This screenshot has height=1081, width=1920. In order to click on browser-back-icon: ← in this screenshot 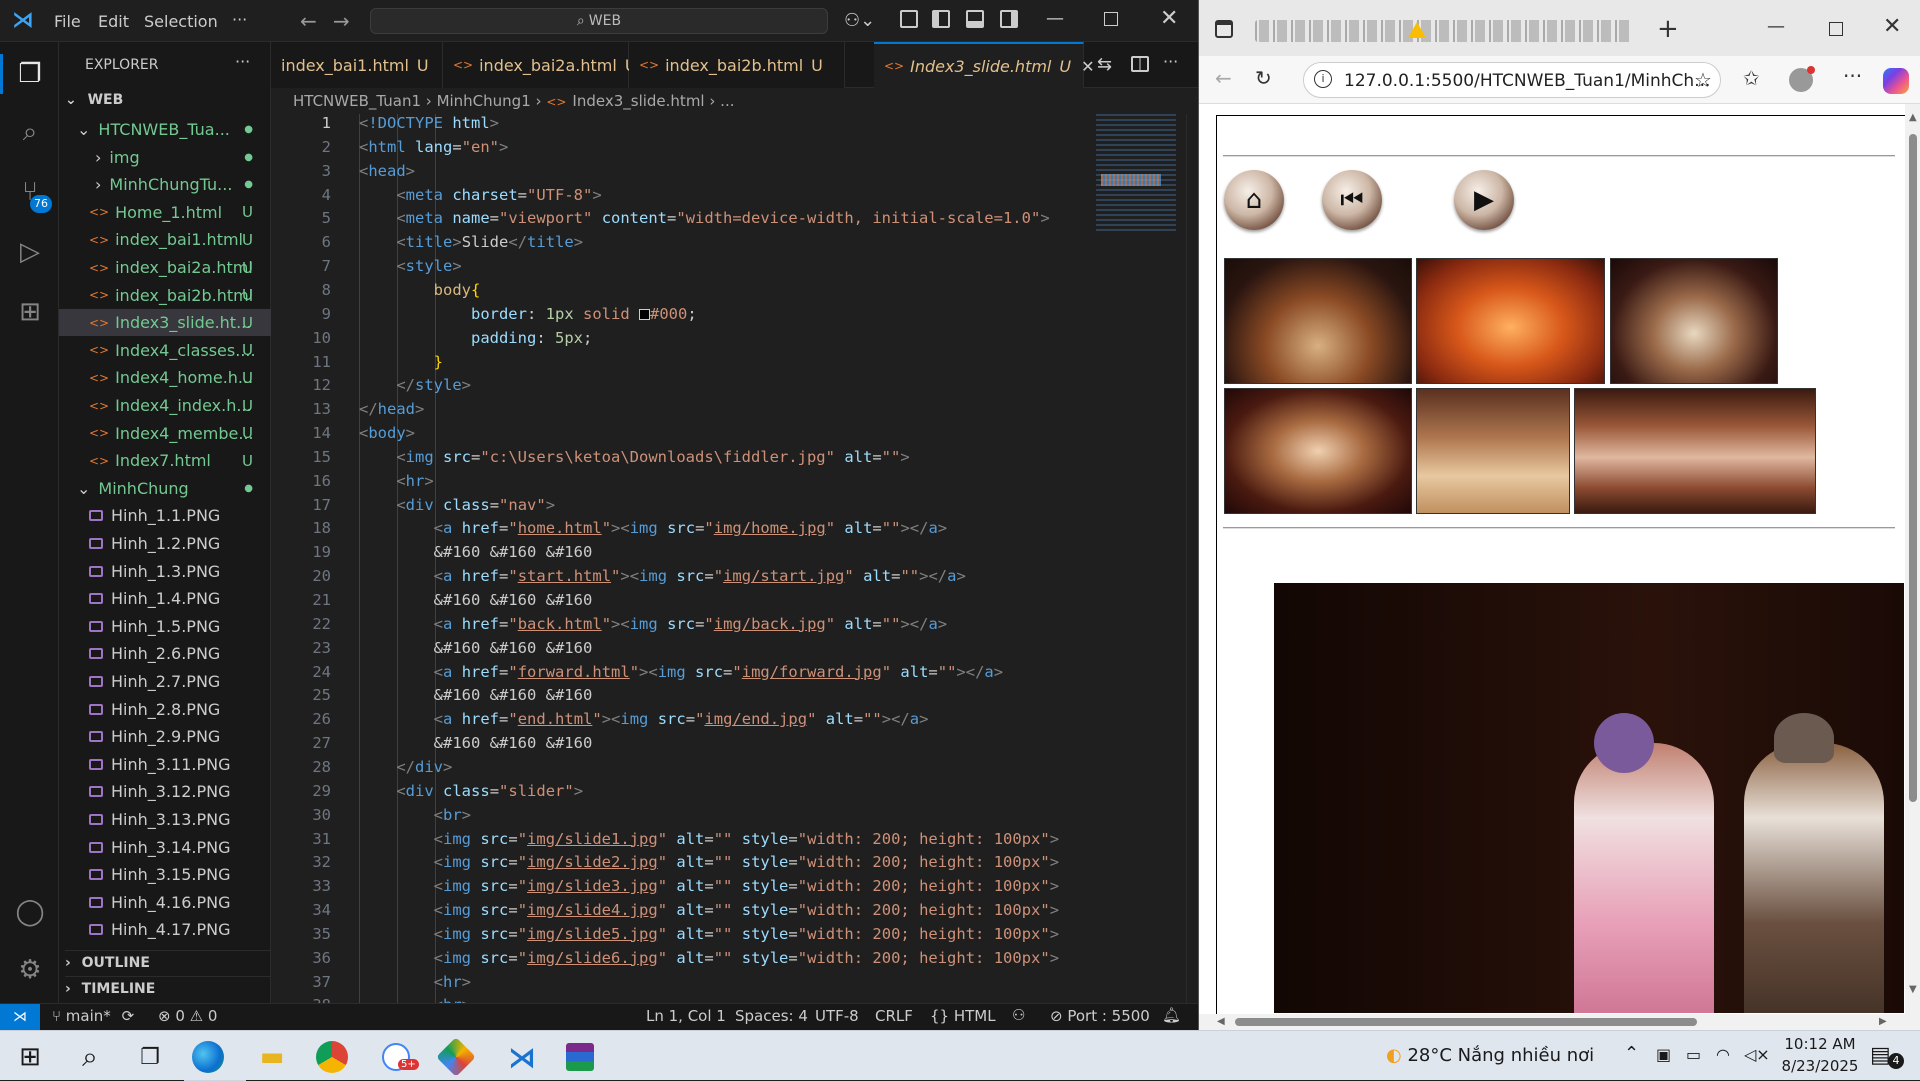, I will do `click(1223, 78)`.